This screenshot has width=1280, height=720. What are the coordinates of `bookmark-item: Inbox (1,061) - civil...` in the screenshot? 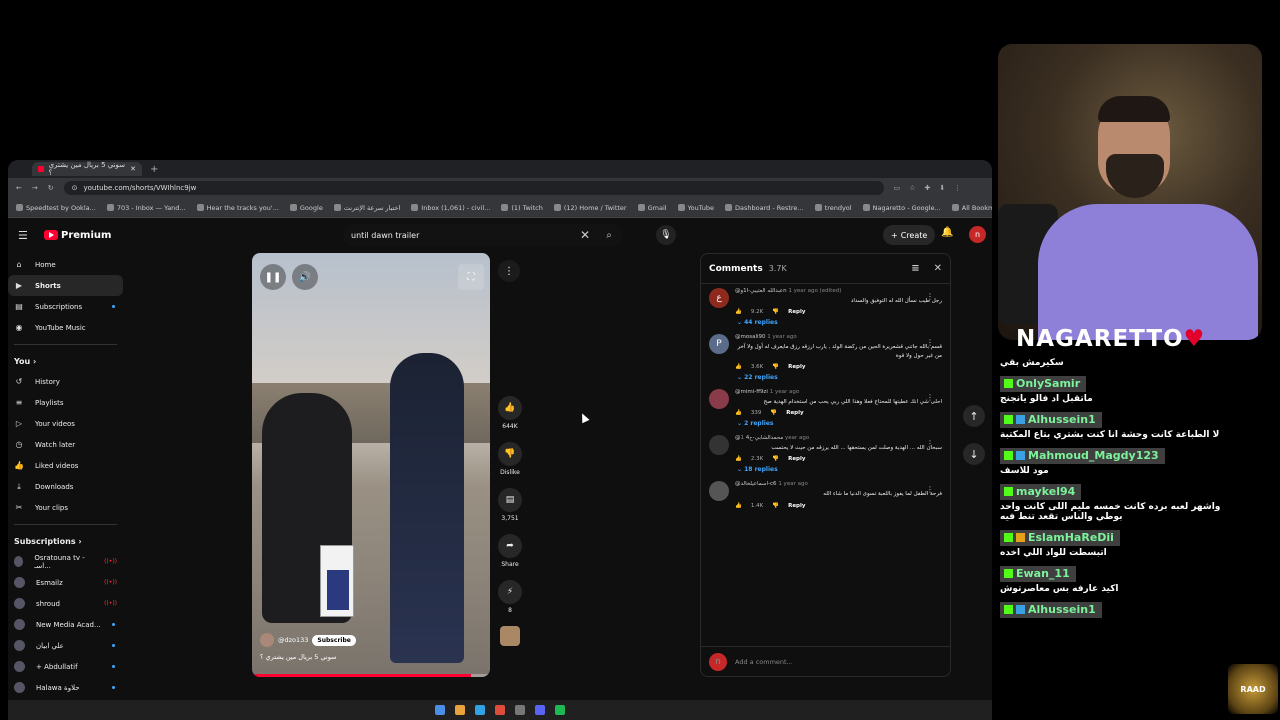 It's located at (450, 208).